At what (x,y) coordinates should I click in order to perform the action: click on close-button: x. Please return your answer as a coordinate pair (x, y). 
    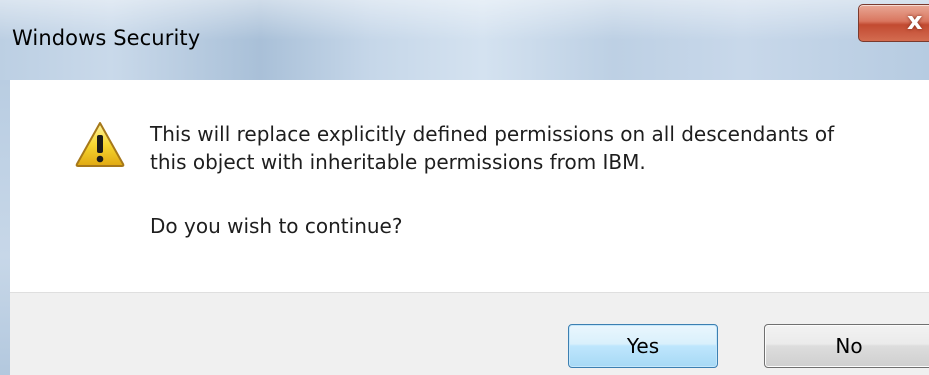
    Looking at the image, I should click on (893, 23).